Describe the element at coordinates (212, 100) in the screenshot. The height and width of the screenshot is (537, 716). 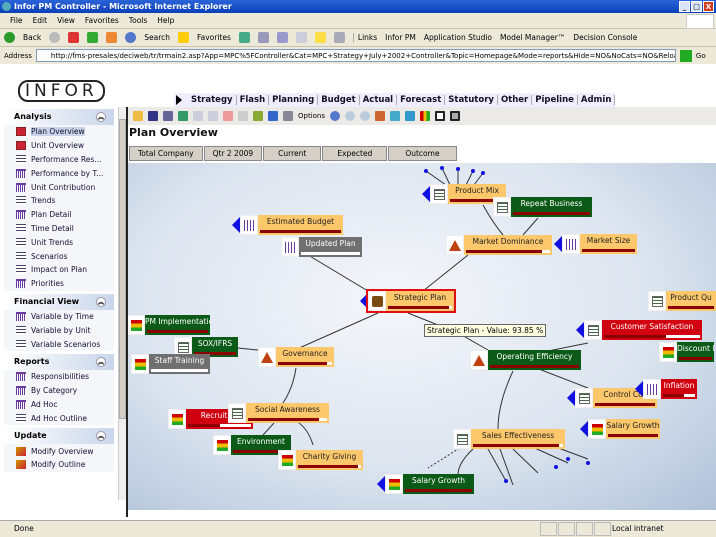
I see `tab-strategy: Strategy` at that location.